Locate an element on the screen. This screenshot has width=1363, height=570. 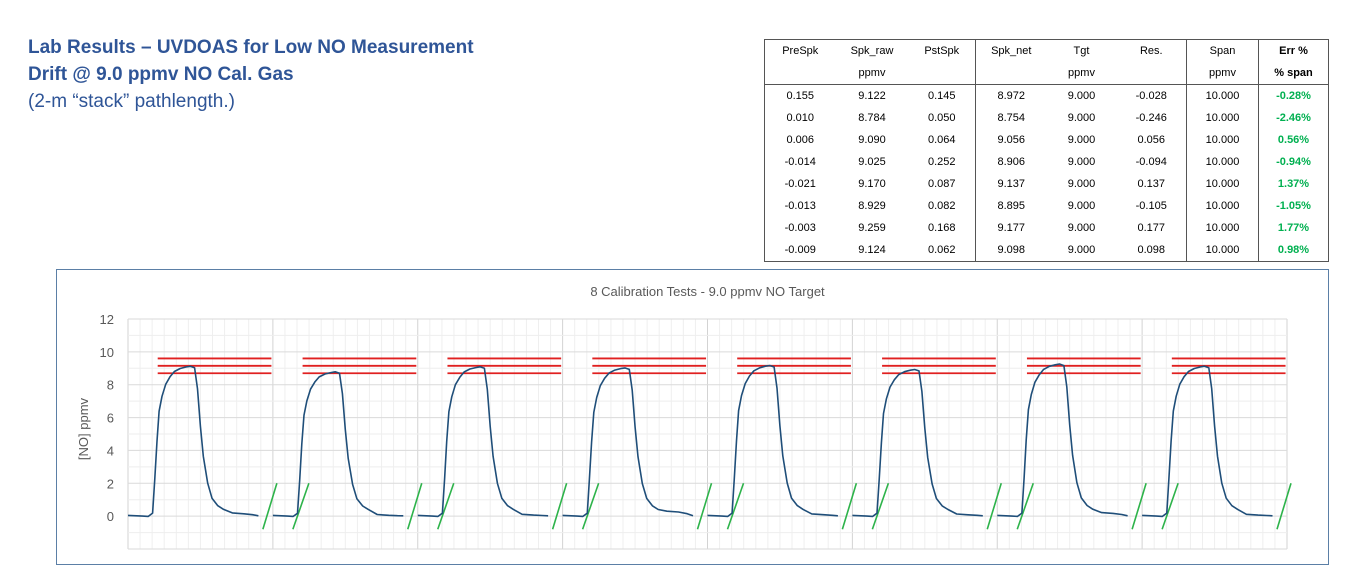
error-cell: -0.28% is located at coordinates (1293, 95).